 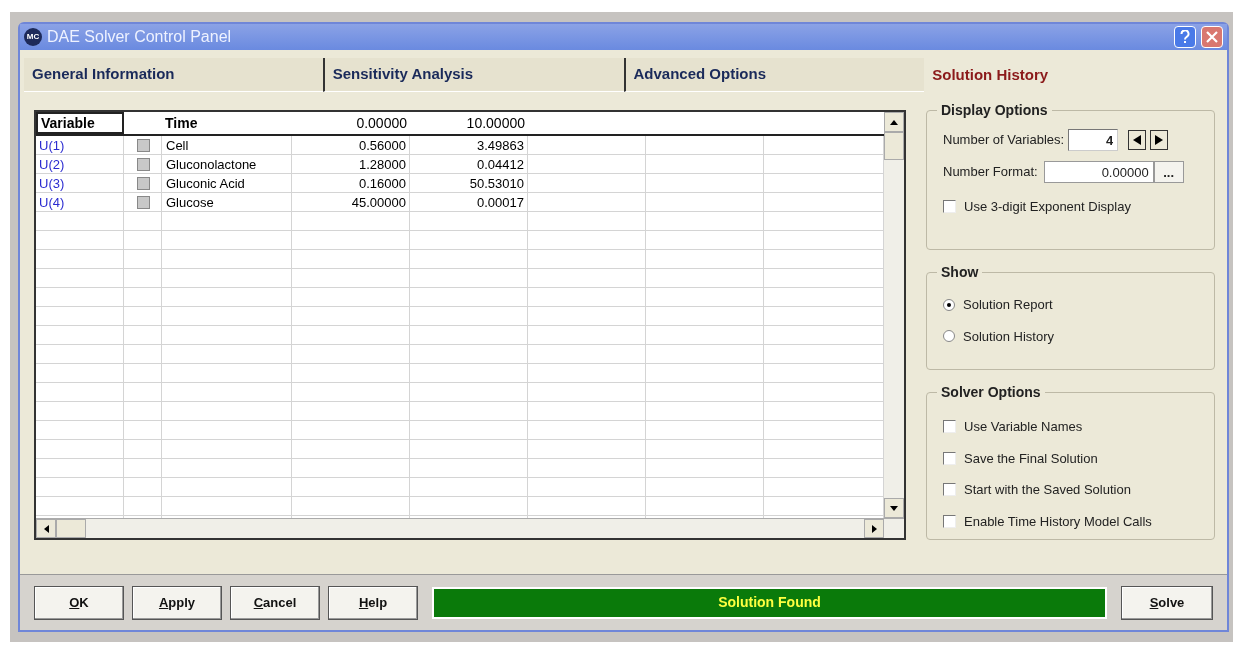 What do you see at coordinates (1058, 521) in the screenshot?
I see `checkbox-label: Enable Time History Model Calls` at bounding box center [1058, 521].